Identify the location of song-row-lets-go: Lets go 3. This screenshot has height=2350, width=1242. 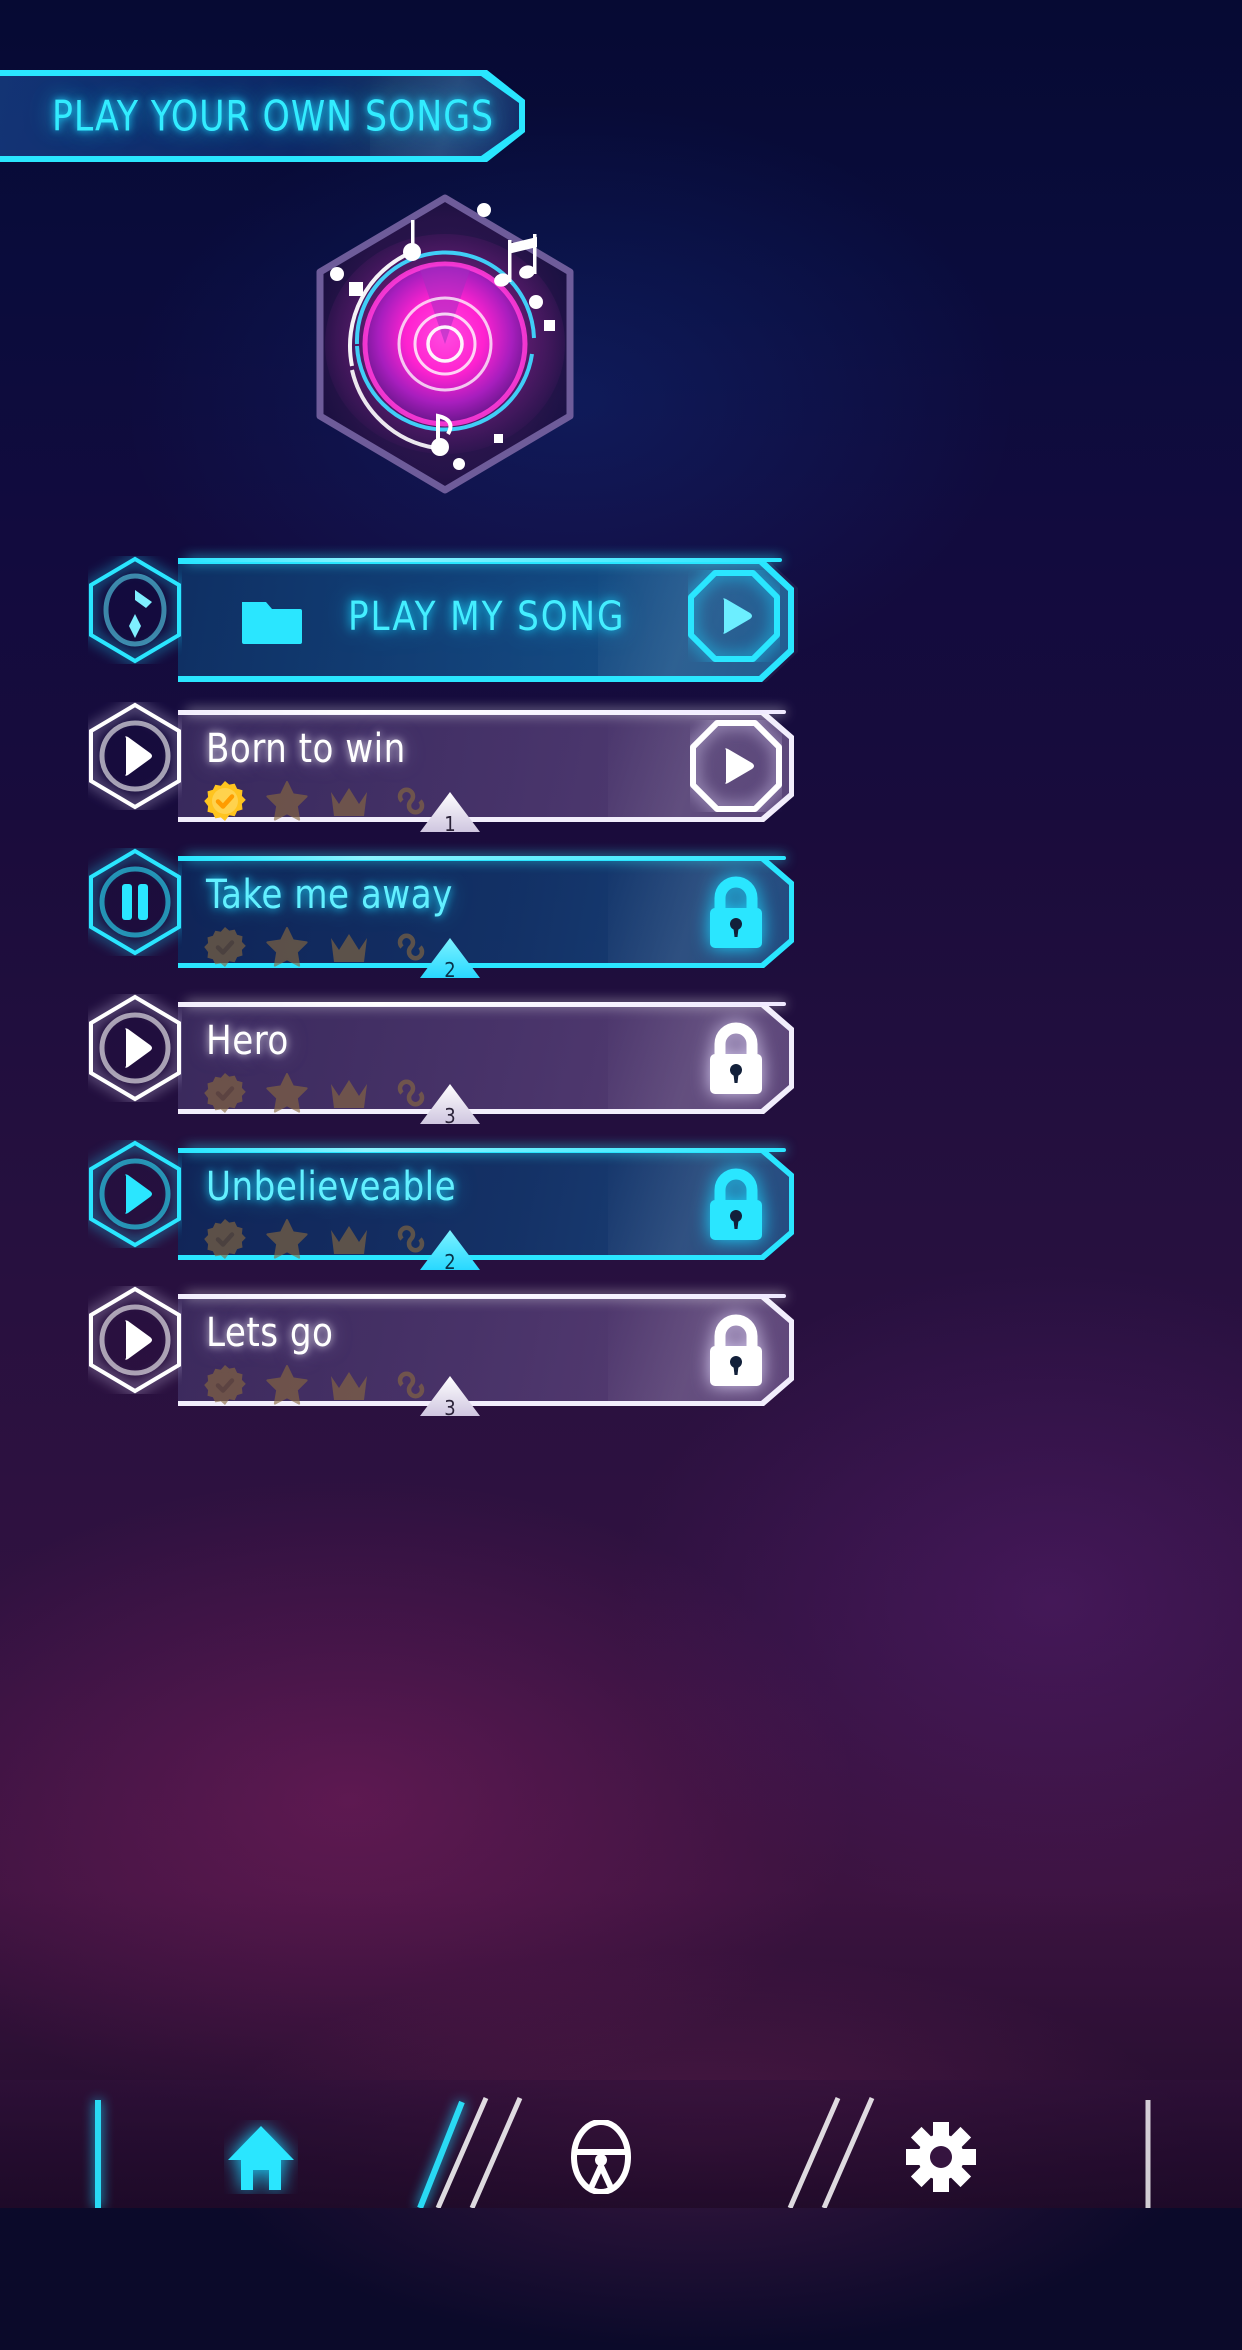
(621, 1351).